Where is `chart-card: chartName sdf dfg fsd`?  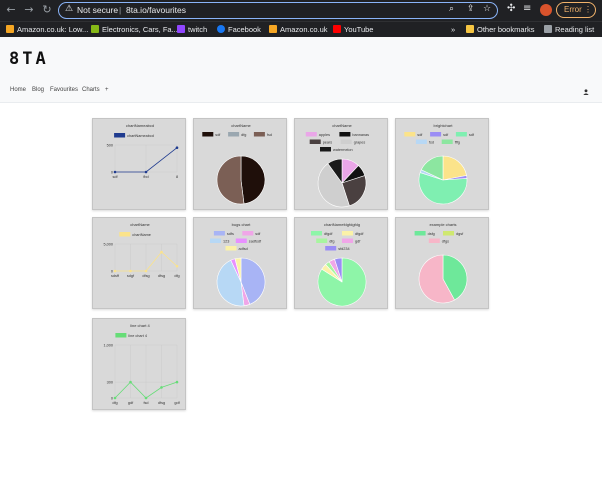
chart-card: chartName sdf dfg fsd is located at coordinates (240, 164).